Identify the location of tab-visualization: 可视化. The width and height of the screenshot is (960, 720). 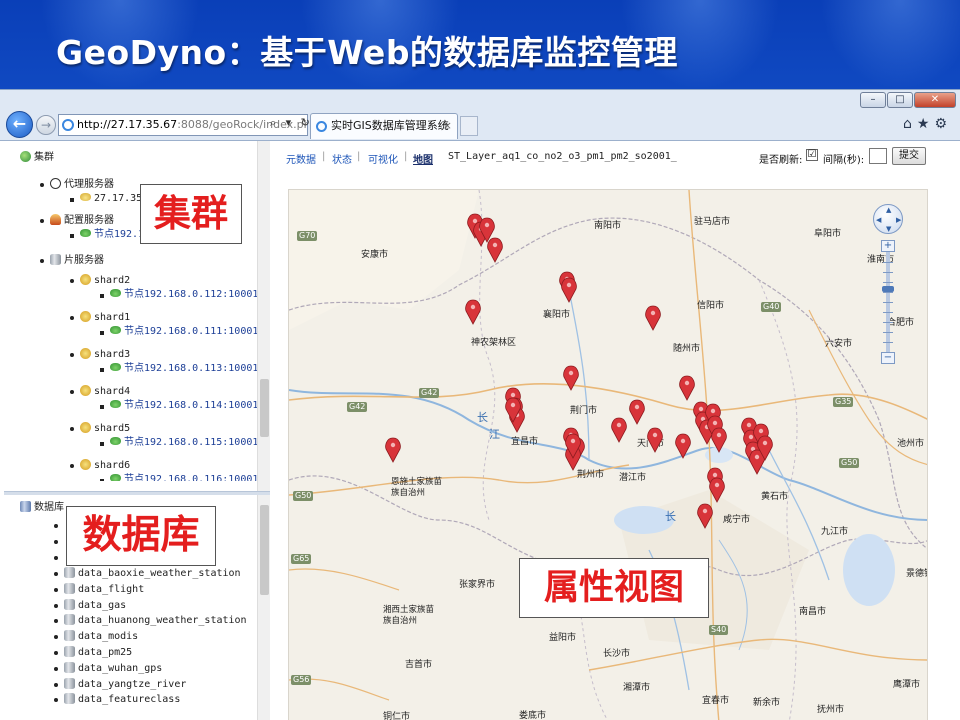
(383, 158).